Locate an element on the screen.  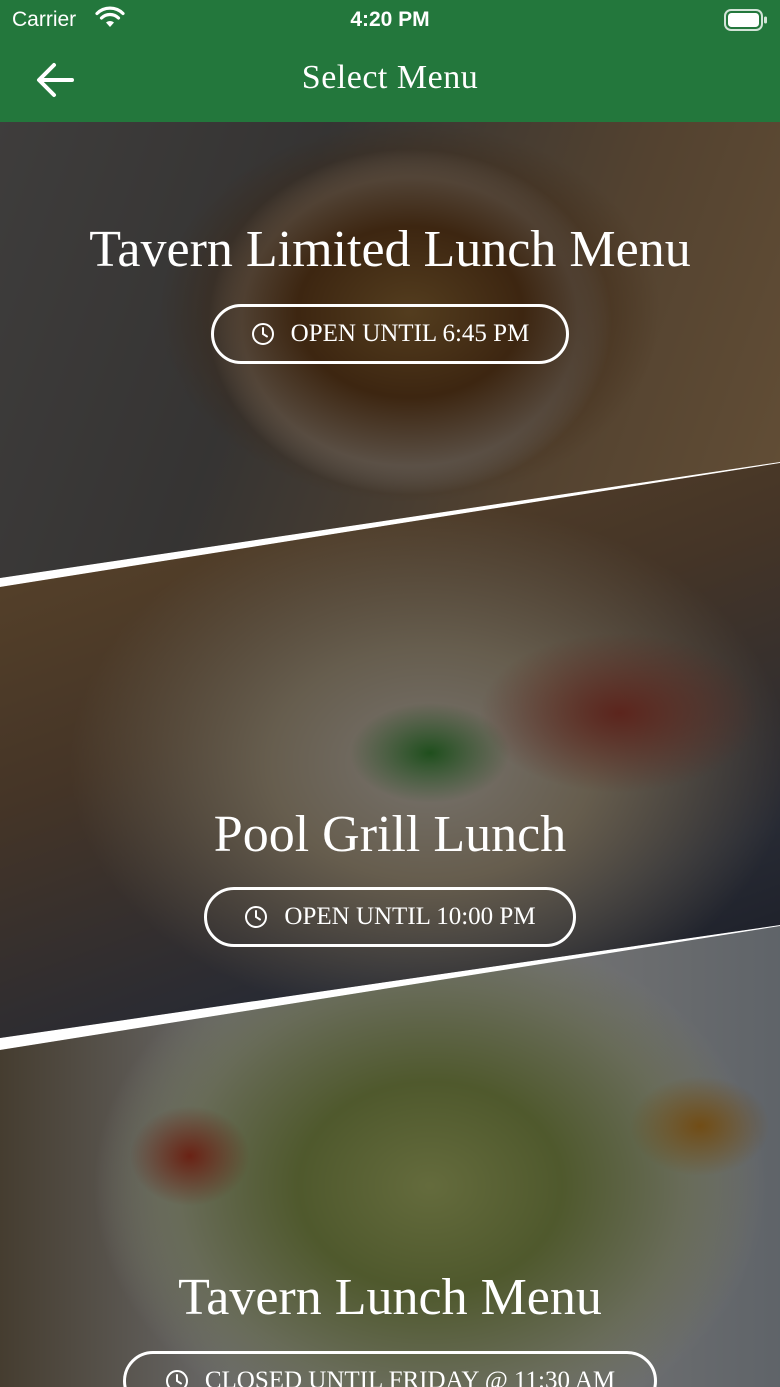
navigation-bar: Select Menu is located at coordinates (390, 81).